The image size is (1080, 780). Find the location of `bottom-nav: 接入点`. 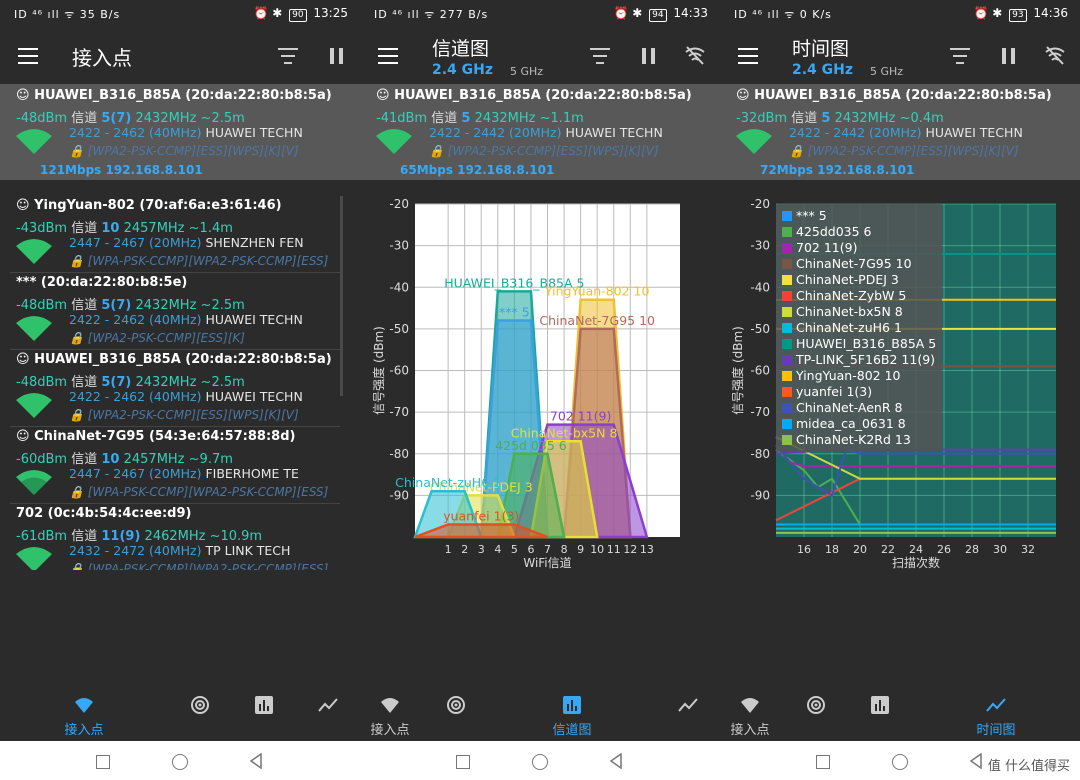

bottom-nav: 接入点 is located at coordinates (180, 713).